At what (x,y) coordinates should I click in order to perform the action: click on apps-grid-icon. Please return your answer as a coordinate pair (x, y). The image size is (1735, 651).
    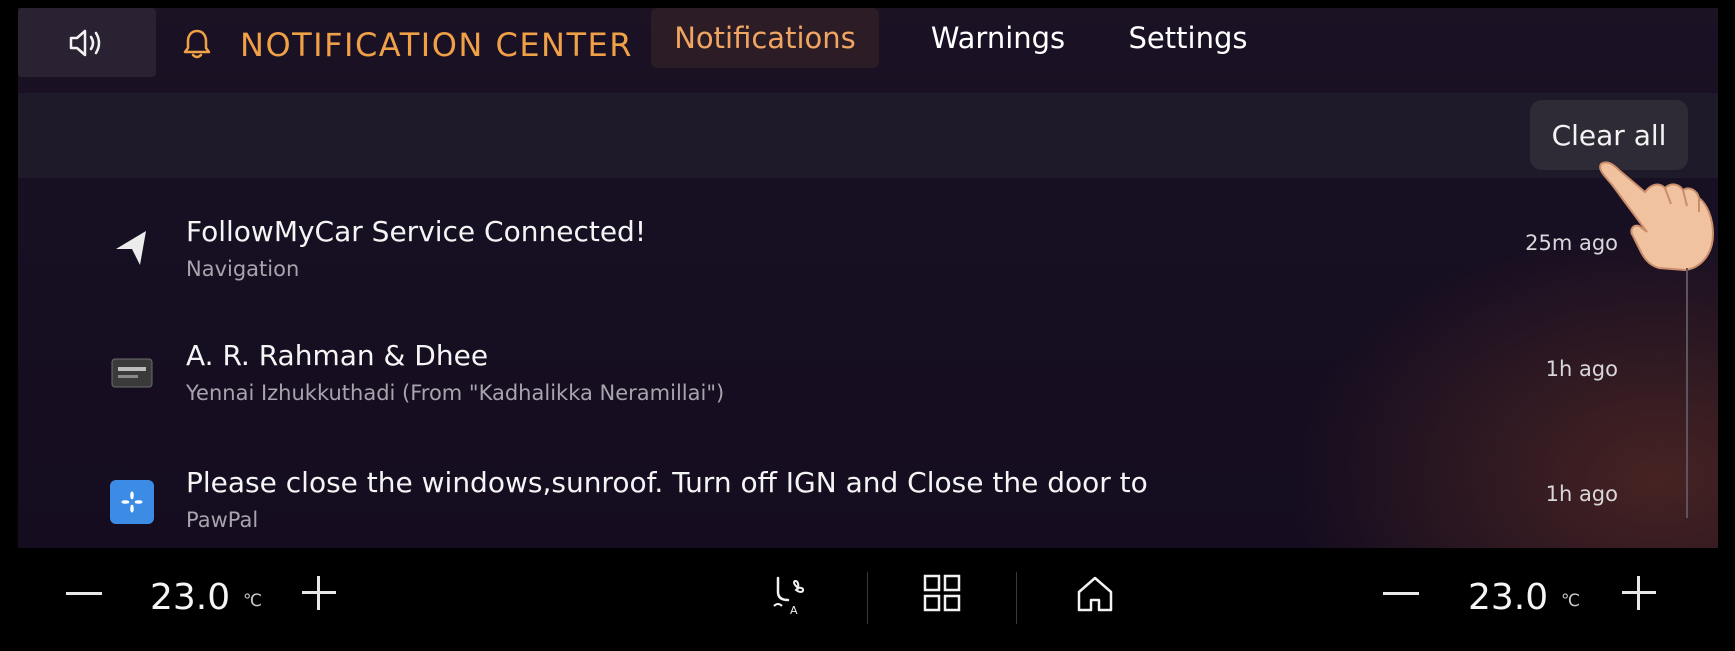
    Looking at the image, I should click on (943, 594).